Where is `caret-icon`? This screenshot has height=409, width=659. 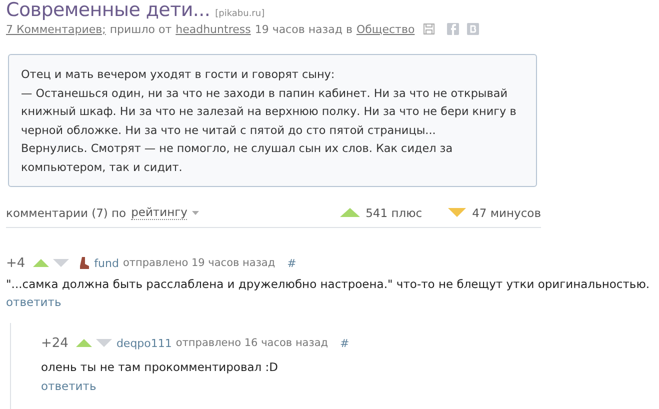 caret-icon is located at coordinates (196, 212).